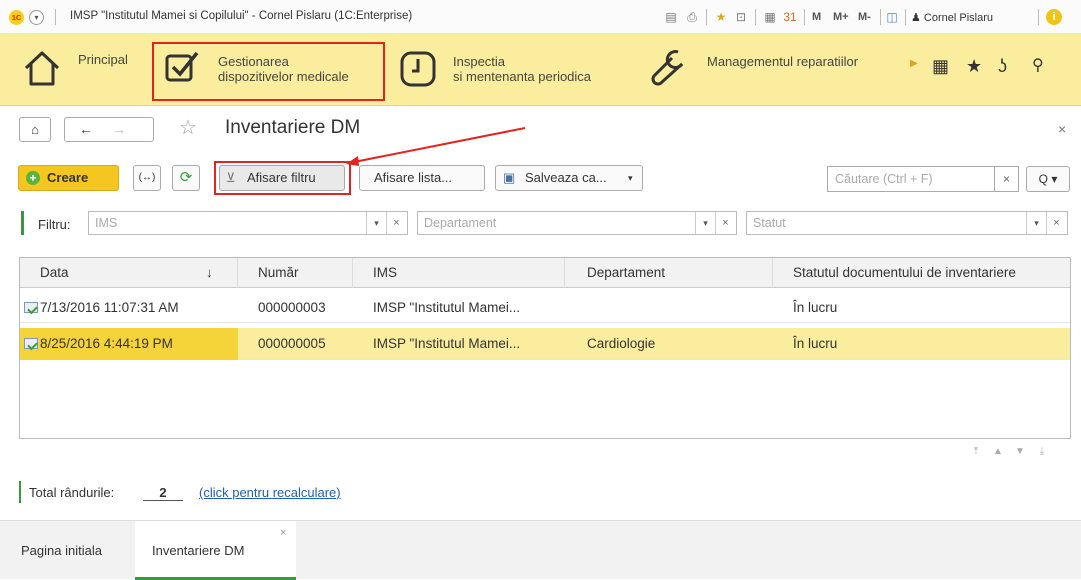 Image resolution: width=1081 pixels, height=580 pixels. What do you see at coordinates (790, 17) in the screenshot?
I see `calendar-icon: 31` at bounding box center [790, 17].